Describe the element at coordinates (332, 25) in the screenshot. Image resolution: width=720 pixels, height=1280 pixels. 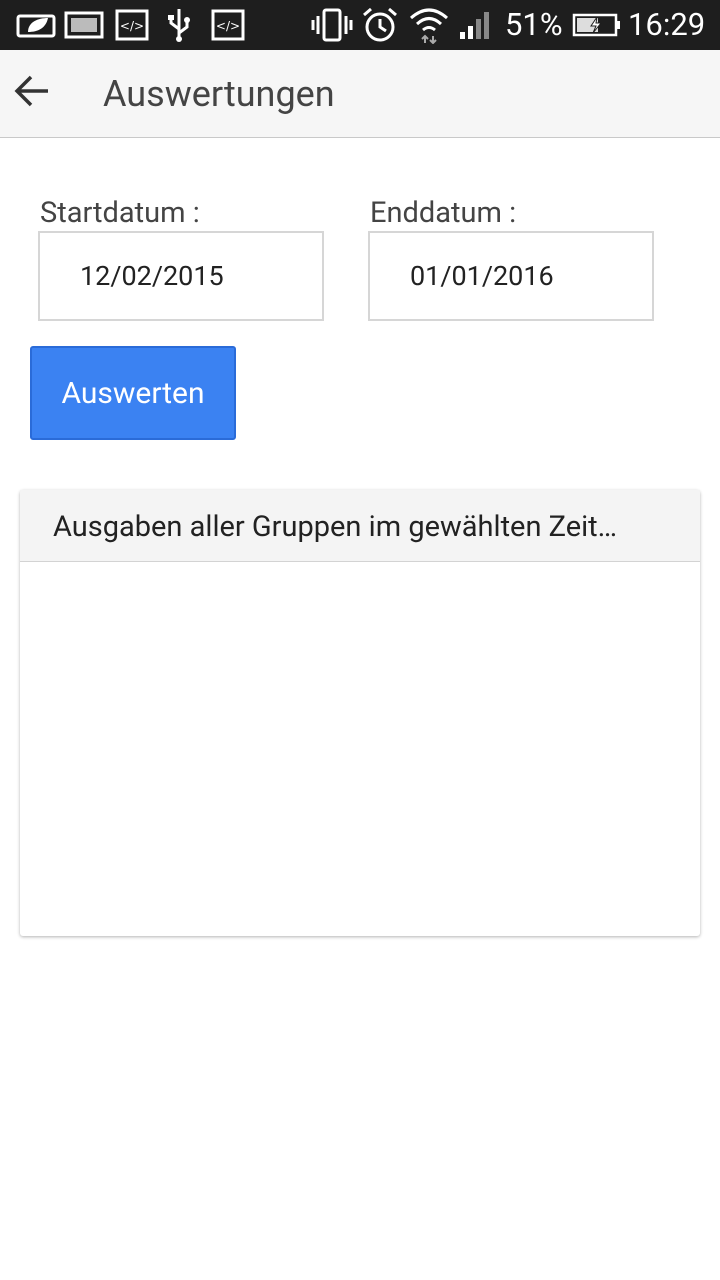
I see `vibrate-icon` at that location.